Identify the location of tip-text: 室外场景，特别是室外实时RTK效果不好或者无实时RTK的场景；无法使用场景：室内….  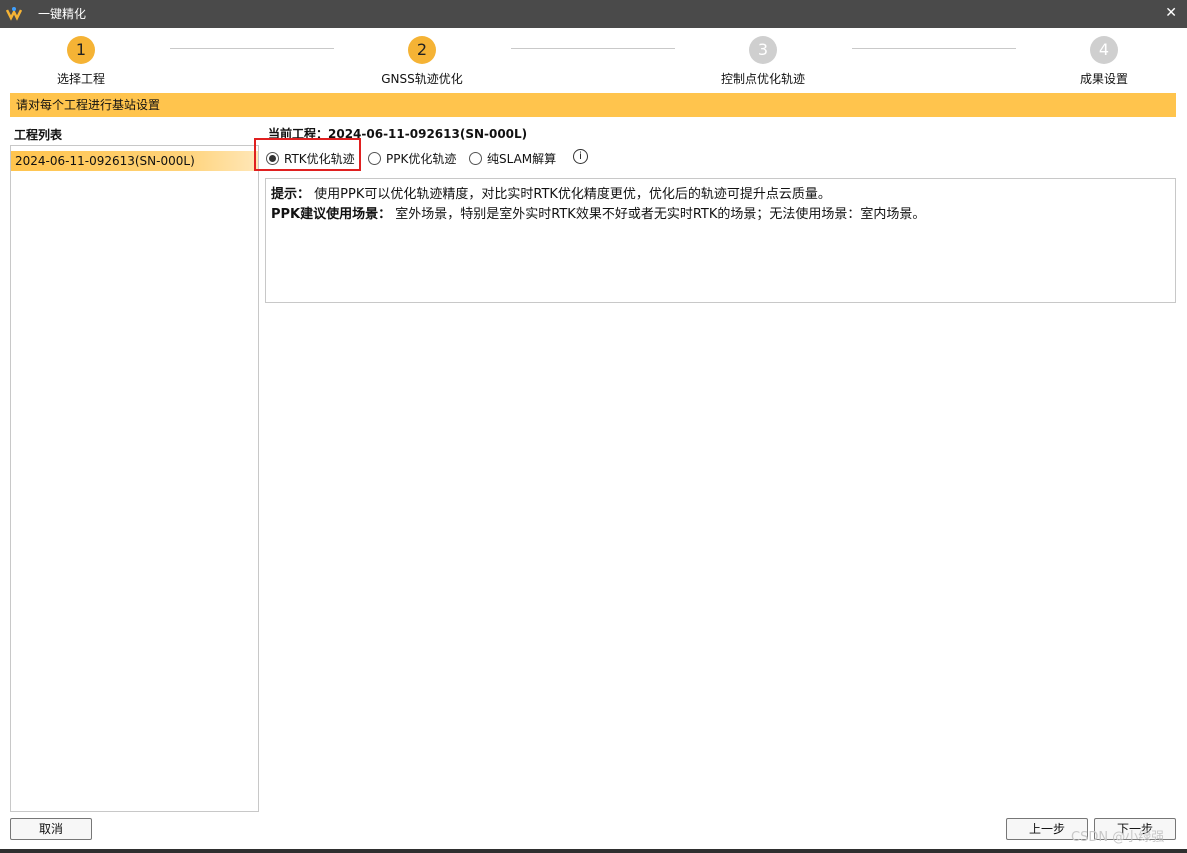
(660, 214).